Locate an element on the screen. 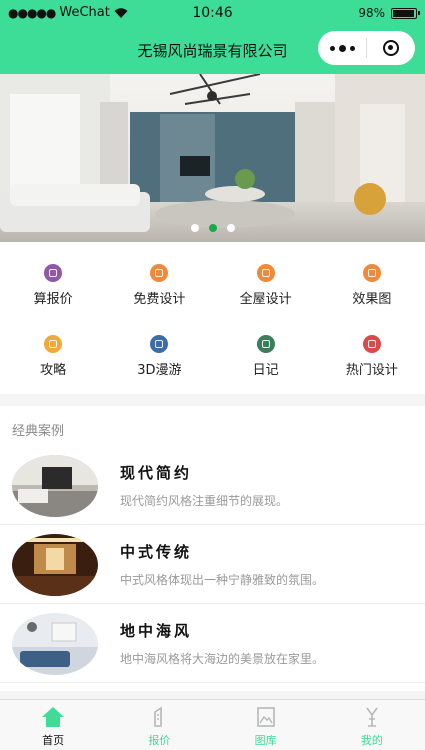 The width and height of the screenshot is (425, 750). nav-bar: 无锡风尚瑞景有限公司 is located at coordinates (212, 50).